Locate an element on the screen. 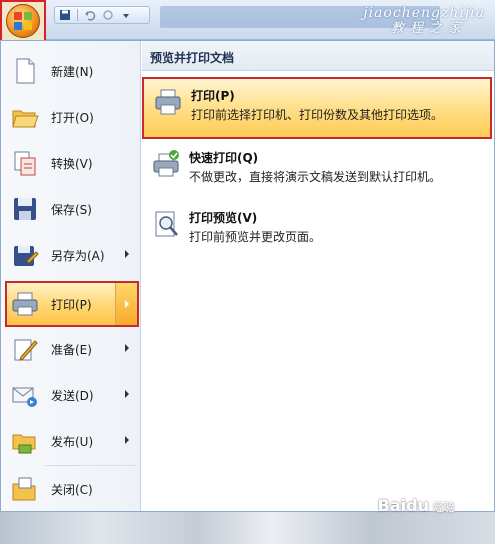 The width and height of the screenshot is (495, 544). office-logo-icon is located at coordinates (23, 21).